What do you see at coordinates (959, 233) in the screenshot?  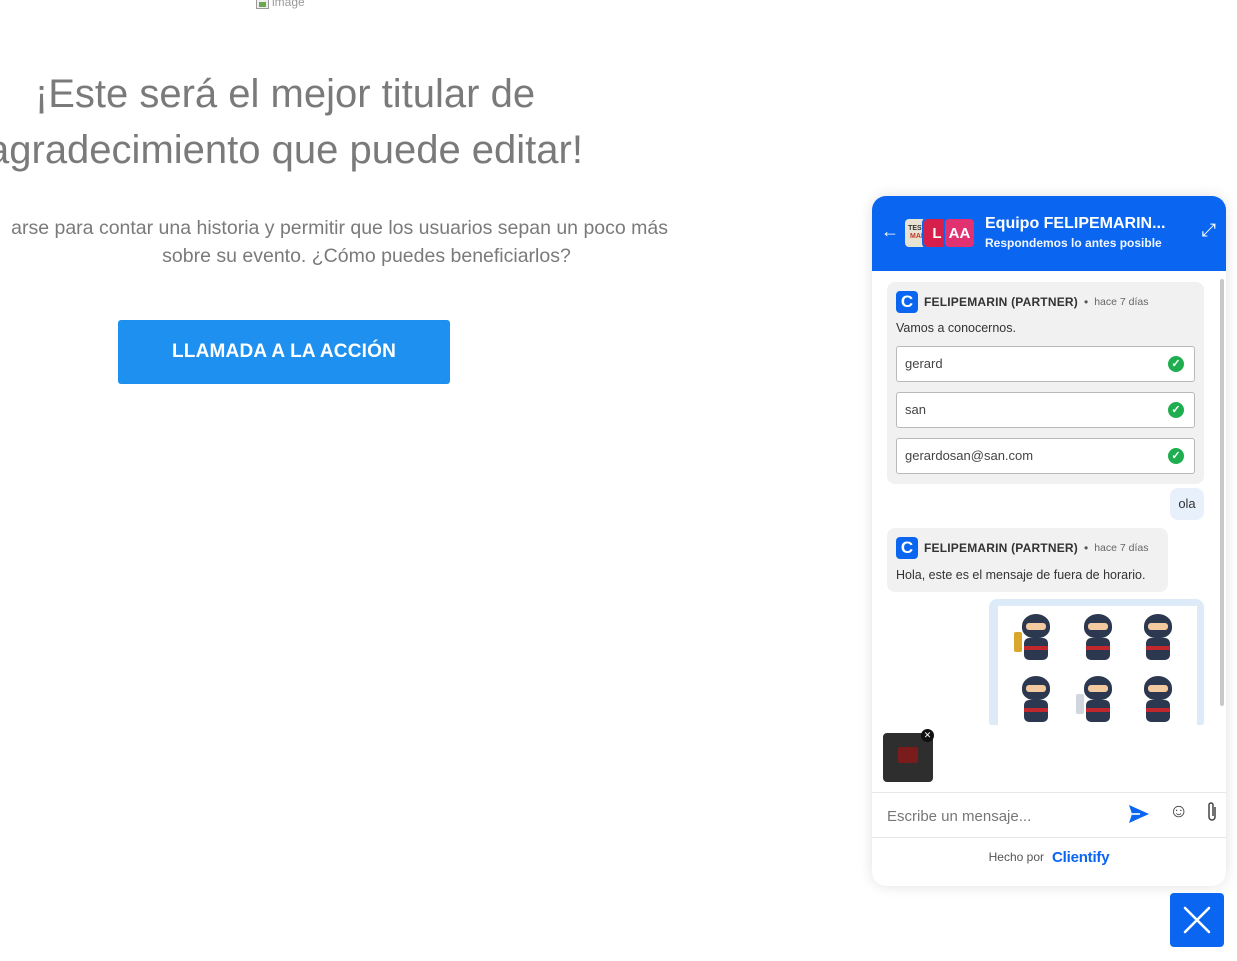 I see `avatar: AA` at bounding box center [959, 233].